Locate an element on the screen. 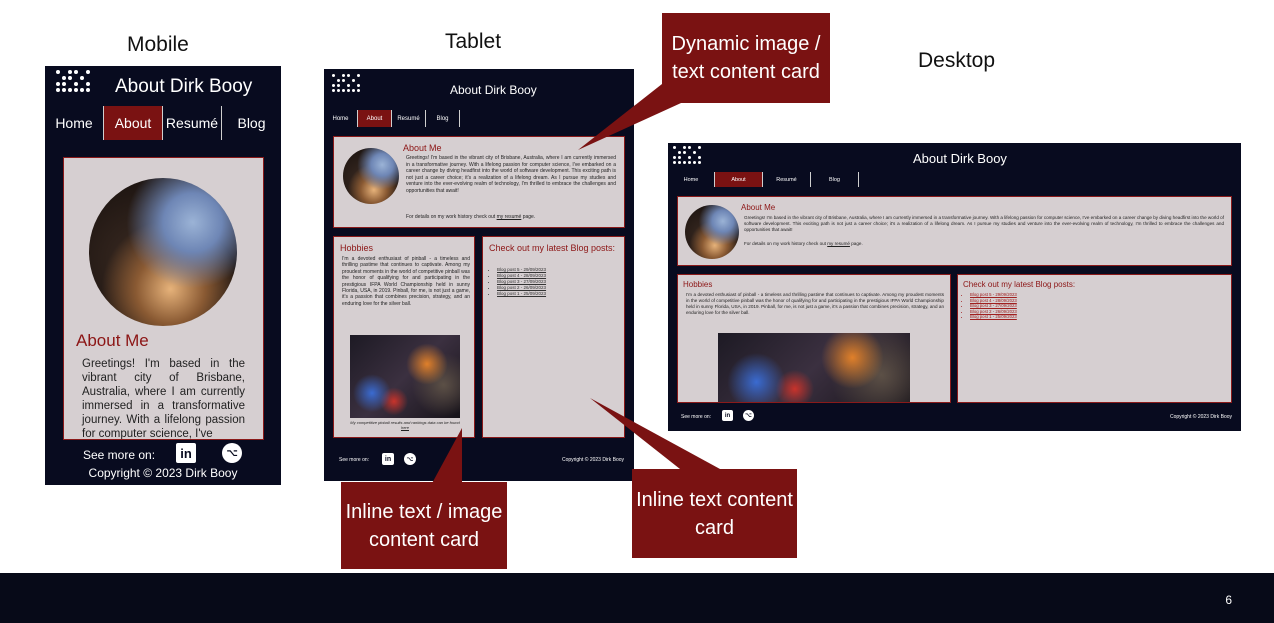 This screenshot has height=623, width=1274. inline-image-callout-pointer is located at coordinates (446, 457).